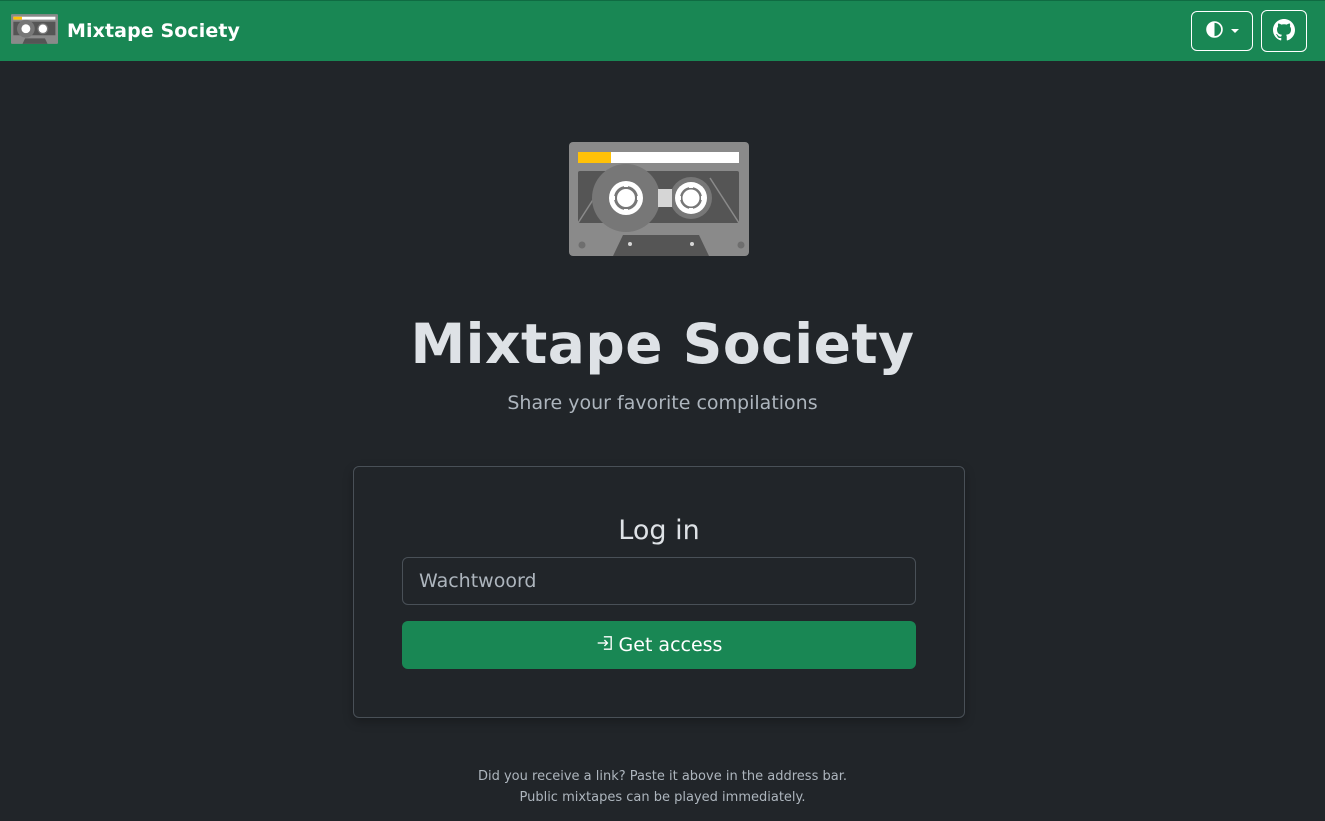  I want to click on login-arrow-icon, so click(605, 645).